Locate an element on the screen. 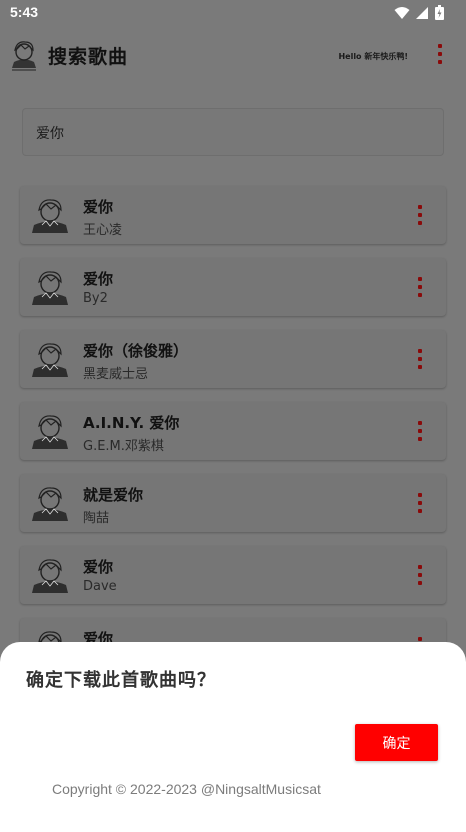 The image size is (466, 832). song-list-item: 爱你（徐俊雅） 黑麦威士忌 is located at coordinates (233, 359).